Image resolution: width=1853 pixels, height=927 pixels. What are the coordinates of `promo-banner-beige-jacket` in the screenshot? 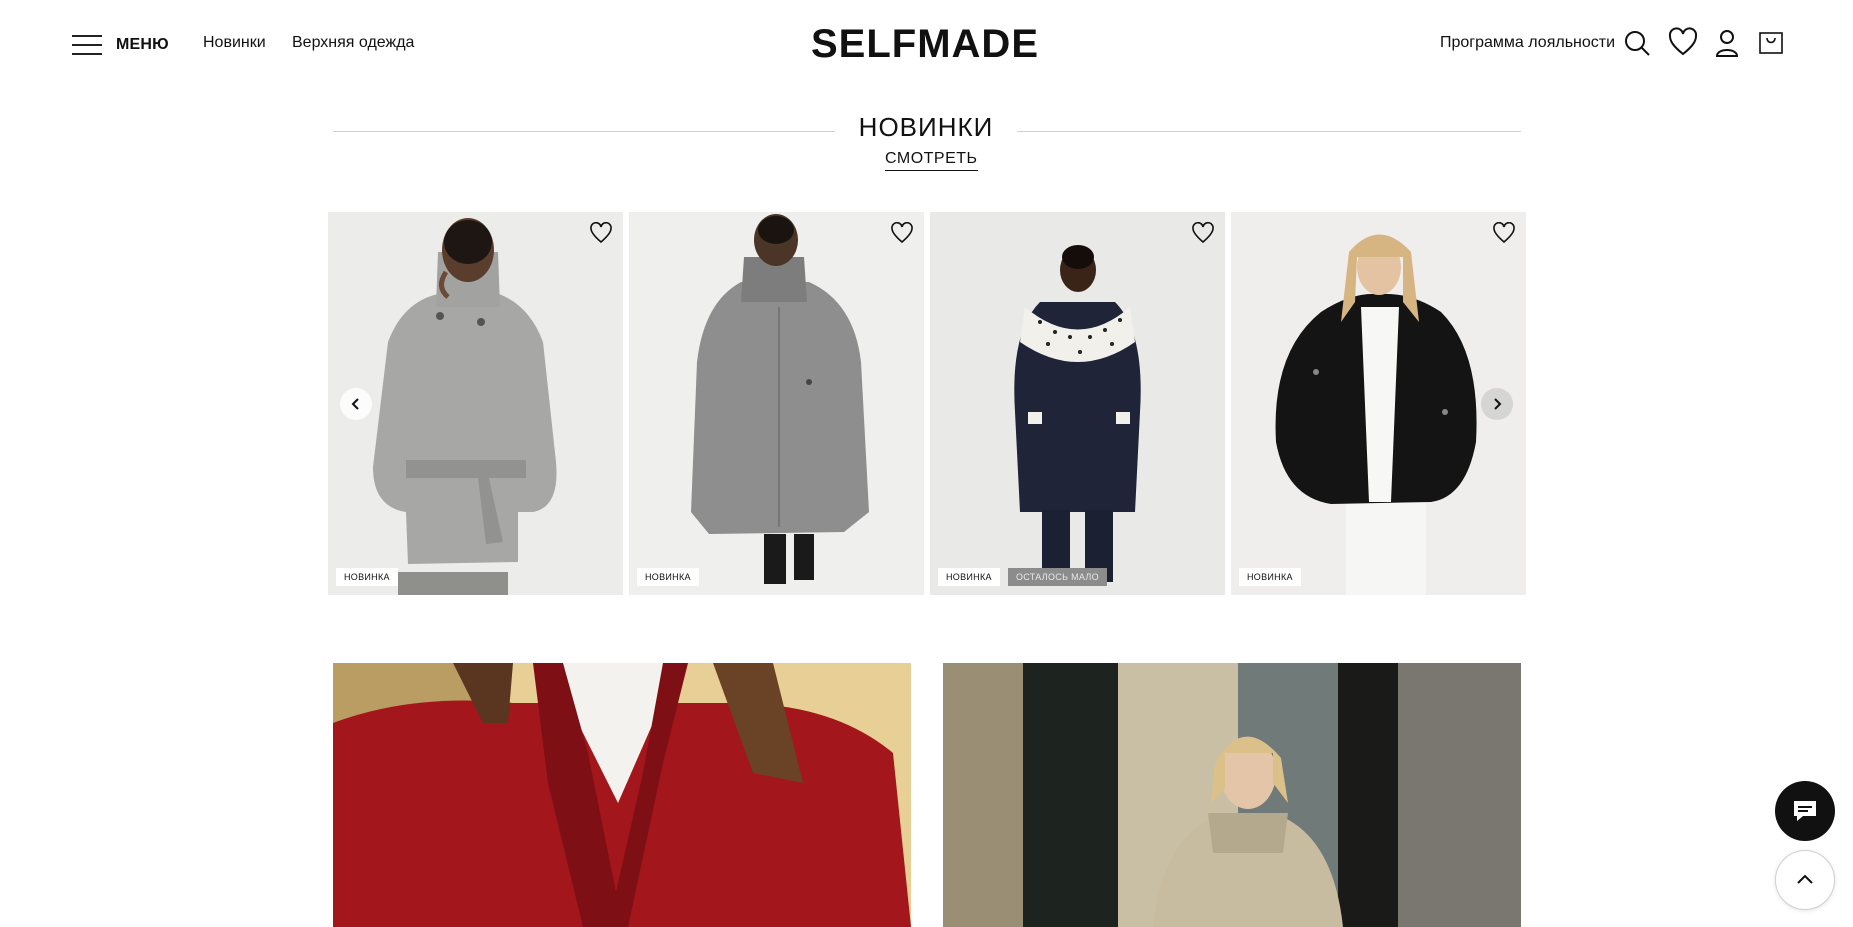 It's located at (1232, 795).